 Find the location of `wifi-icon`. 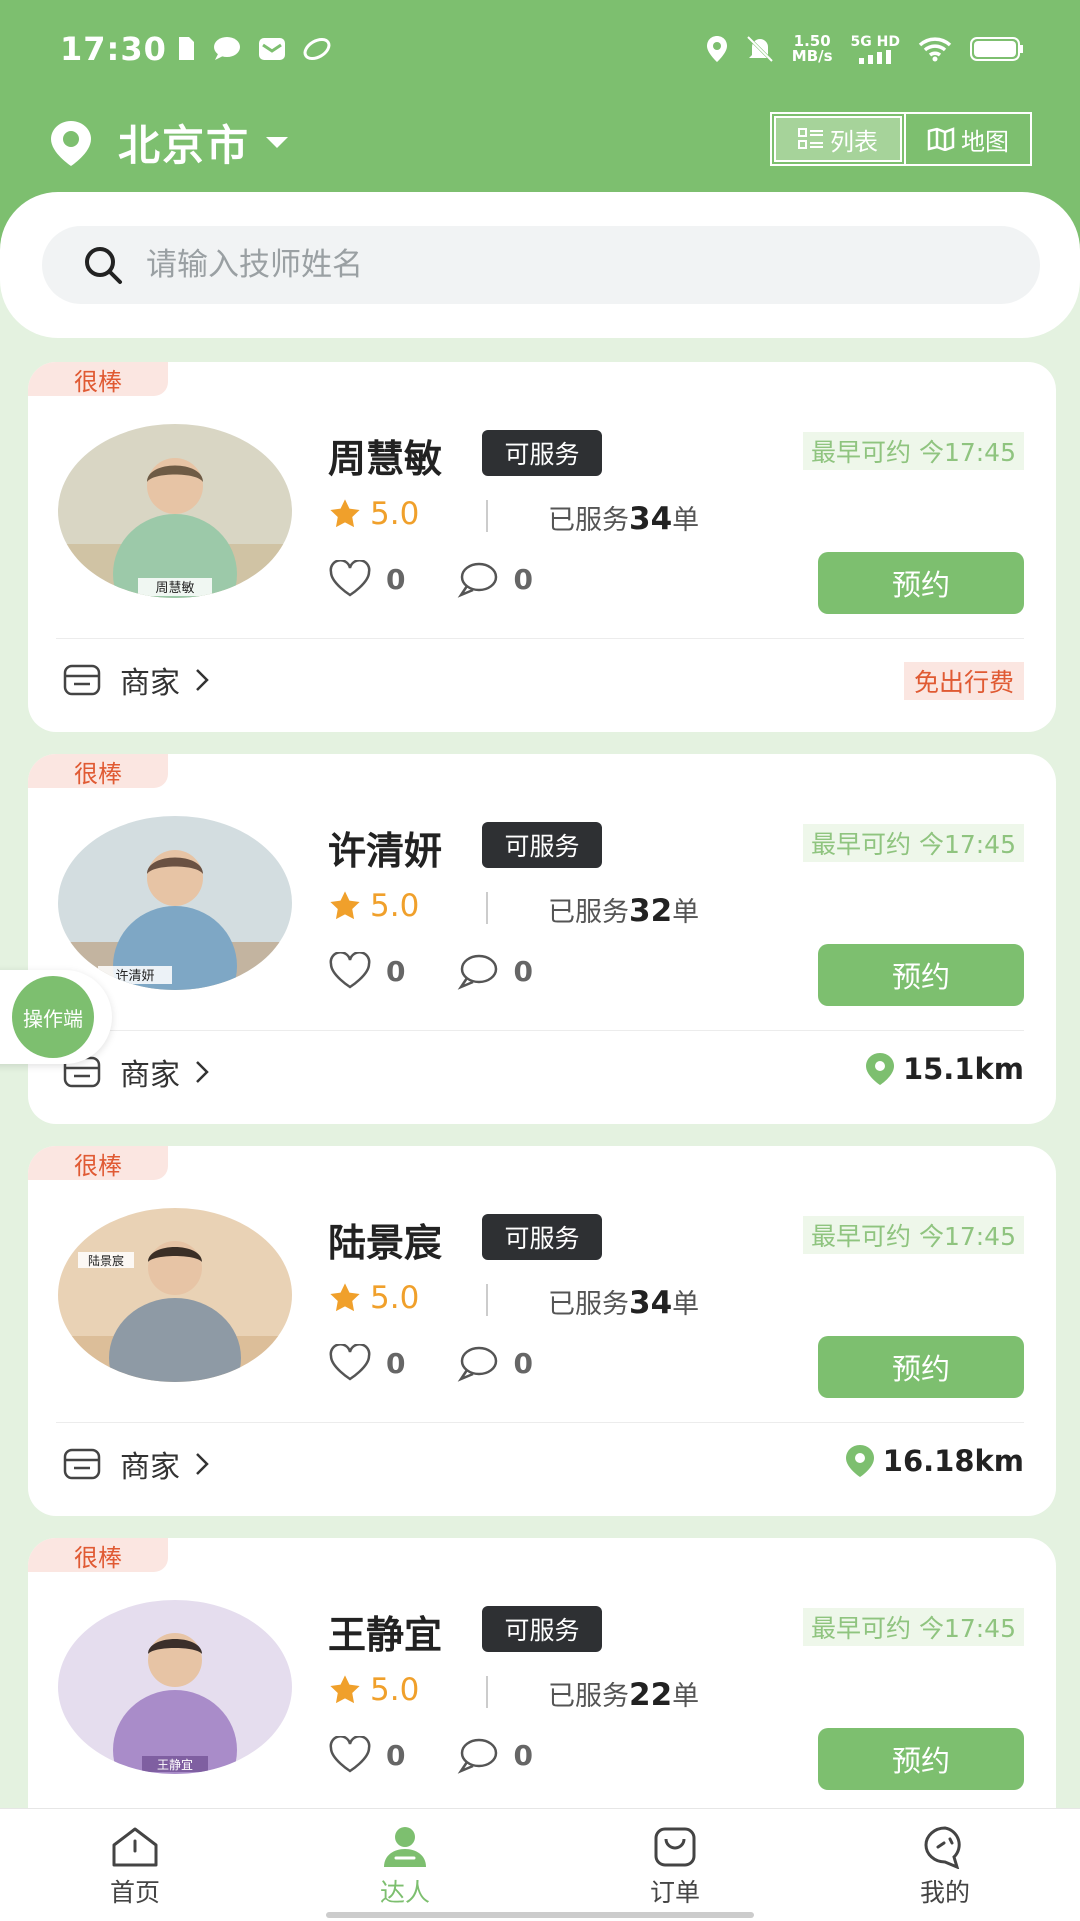

wifi-icon is located at coordinates (935, 49).